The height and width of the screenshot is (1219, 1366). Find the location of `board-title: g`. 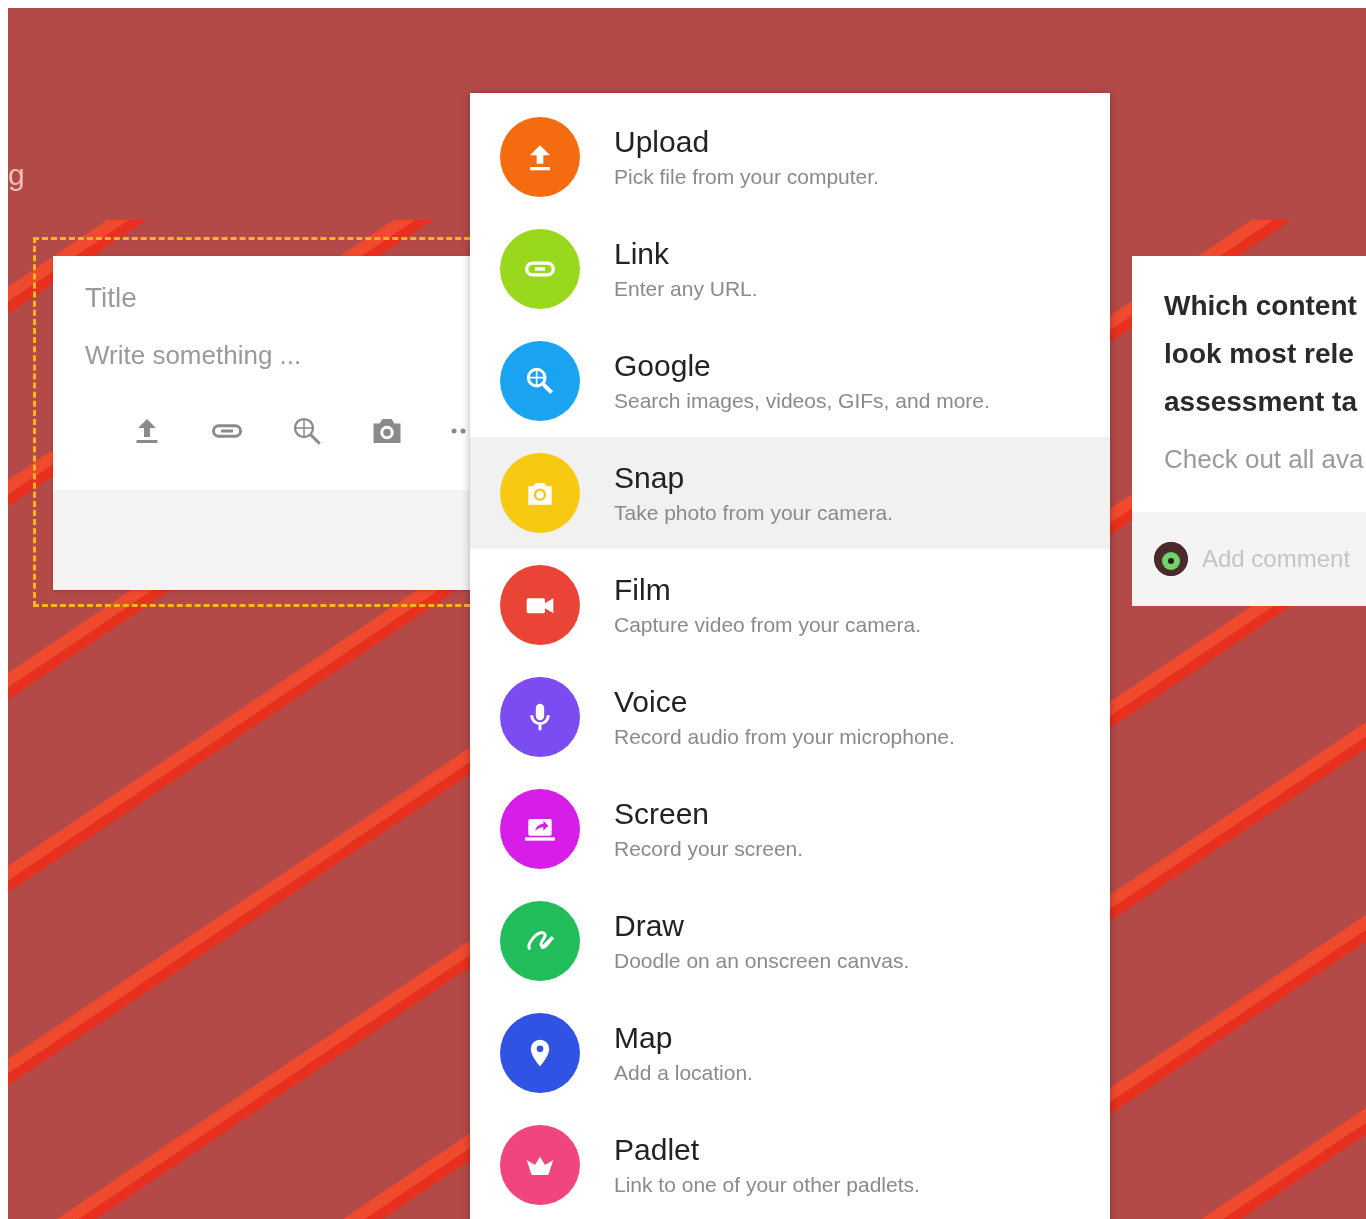

board-title: g is located at coordinates (16, 175).